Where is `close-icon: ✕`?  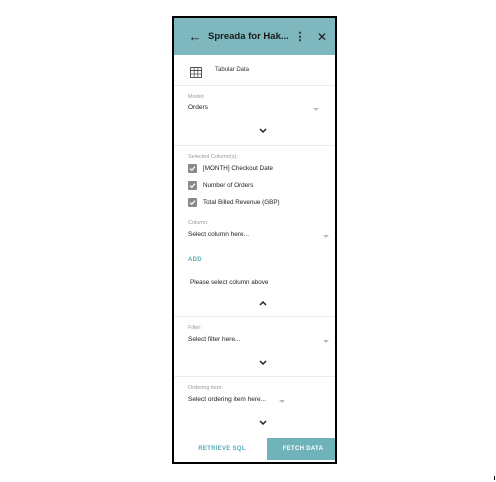 close-icon: ✕ is located at coordinates (322, 37).